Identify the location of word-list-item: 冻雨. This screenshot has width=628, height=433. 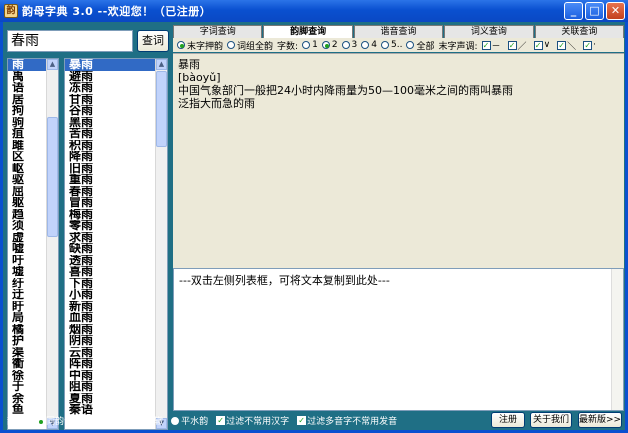
(110, 88).